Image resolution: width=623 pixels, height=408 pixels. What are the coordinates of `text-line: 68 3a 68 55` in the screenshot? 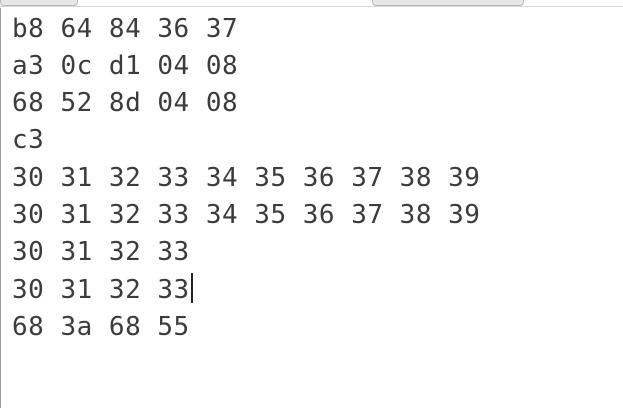 It's located at (101, 327).